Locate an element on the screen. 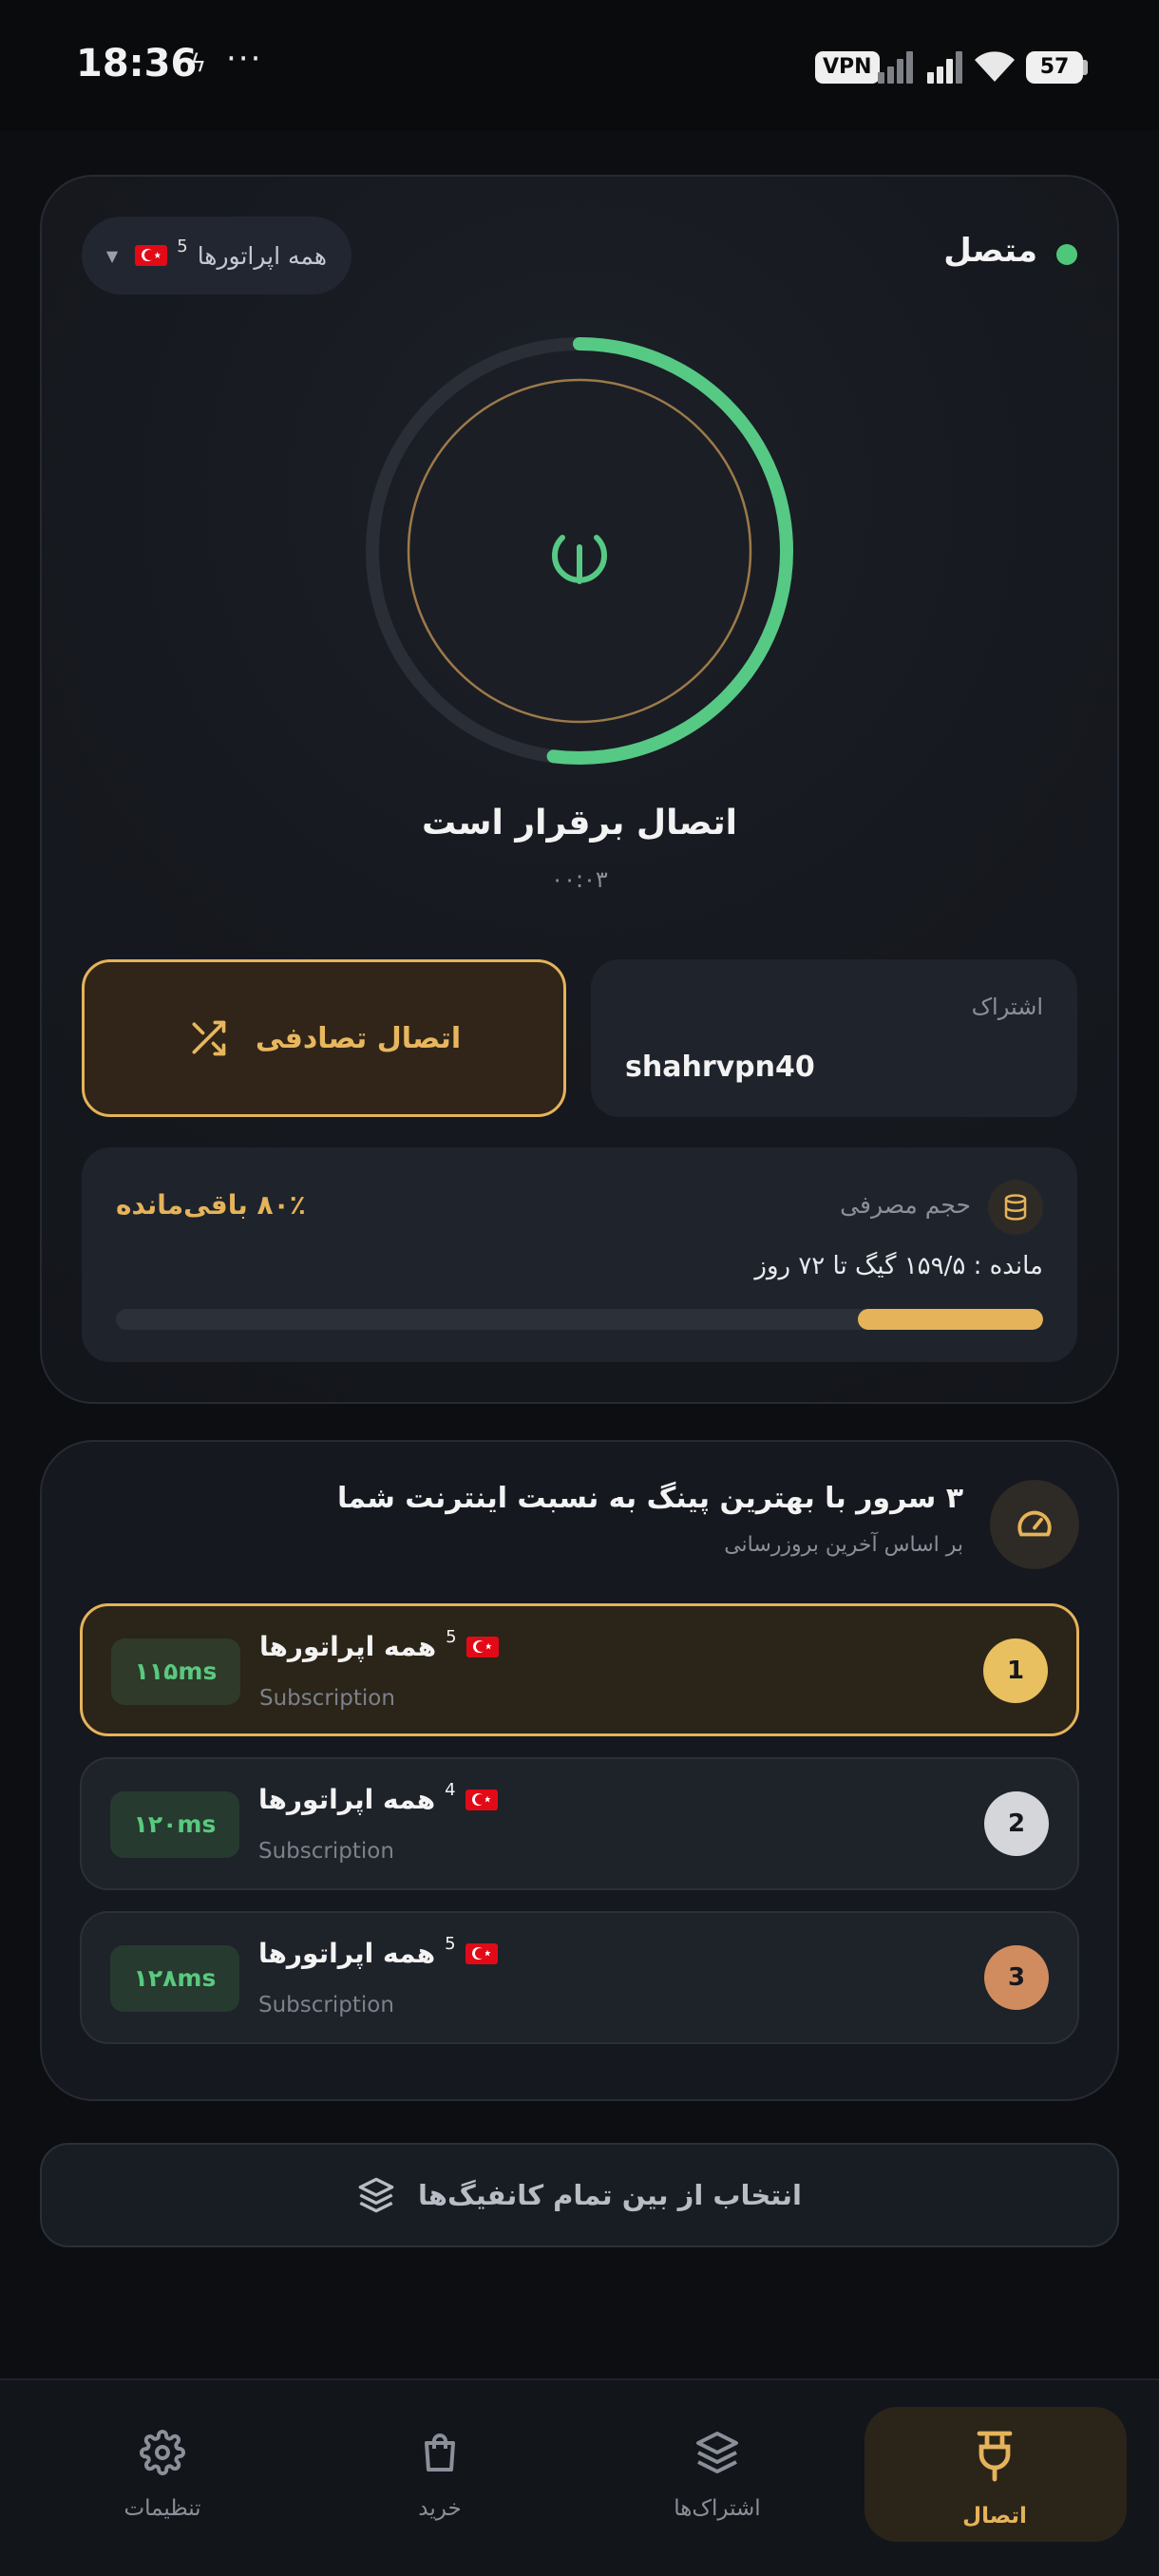  connection-timer: ۰۰:۰۳ is located at coordinates (579, 879).